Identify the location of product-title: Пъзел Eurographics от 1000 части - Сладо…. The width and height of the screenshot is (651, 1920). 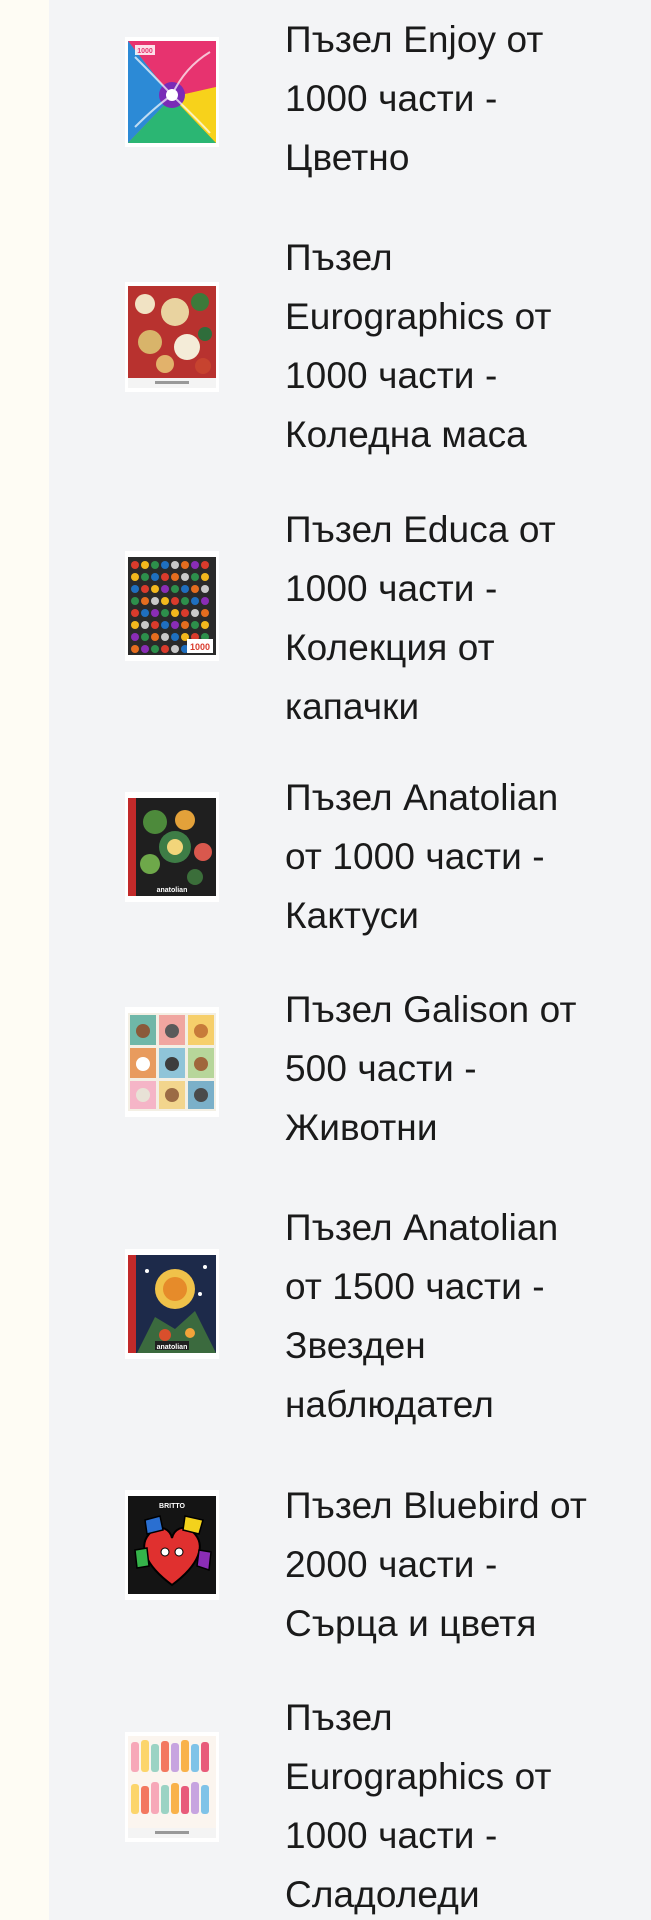
(465, 1804).